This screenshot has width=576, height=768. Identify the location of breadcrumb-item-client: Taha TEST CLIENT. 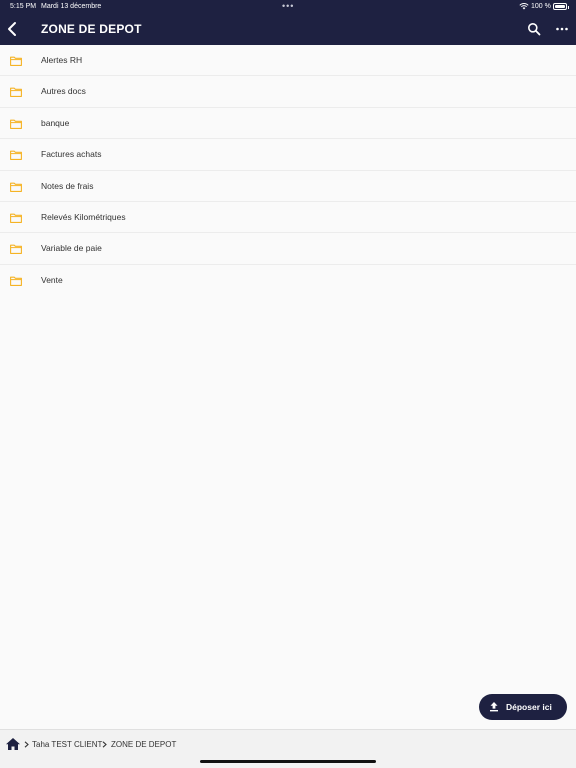
(67, 744).